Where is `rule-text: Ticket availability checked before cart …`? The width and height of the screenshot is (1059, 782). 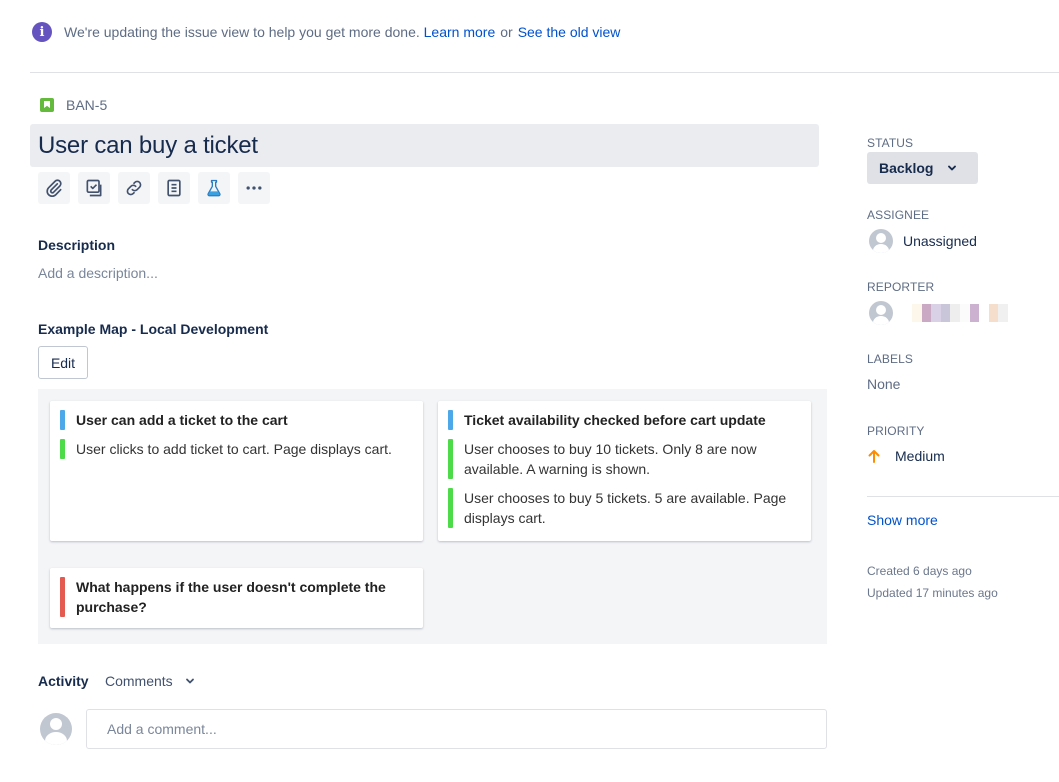 rule-text: Ticket availability checked before cart … is located at coordinates (615, 420).